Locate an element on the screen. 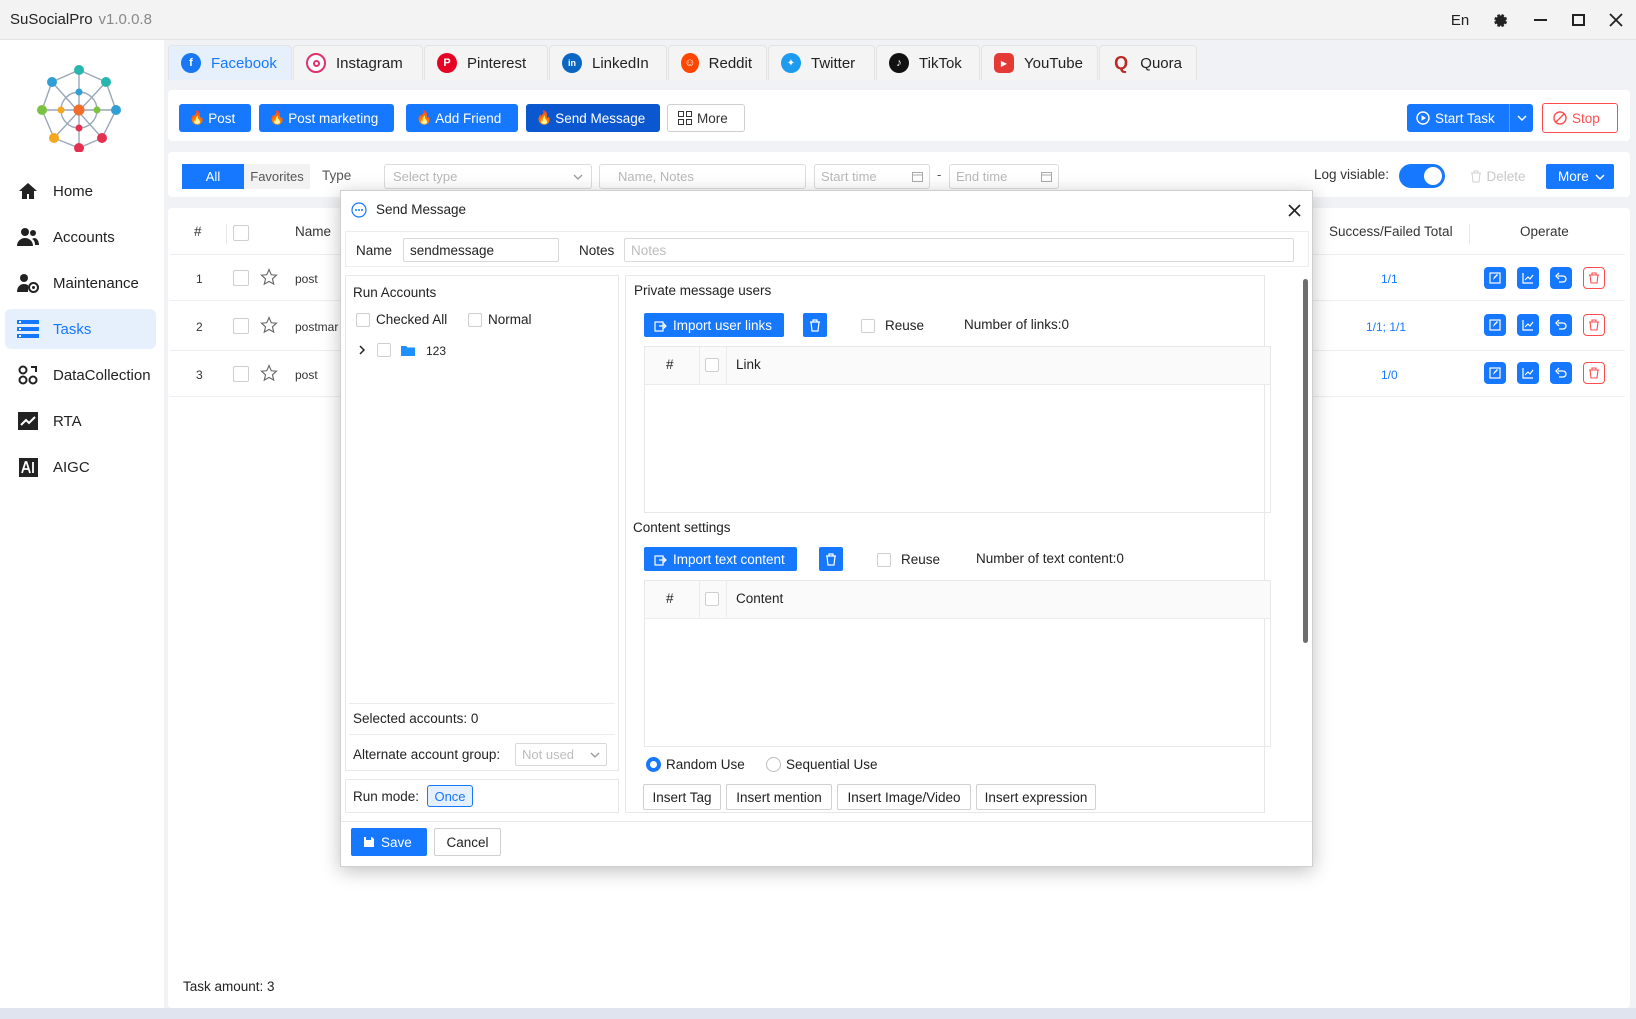  name-input: sendmessage is located at coordinates (481, 250).